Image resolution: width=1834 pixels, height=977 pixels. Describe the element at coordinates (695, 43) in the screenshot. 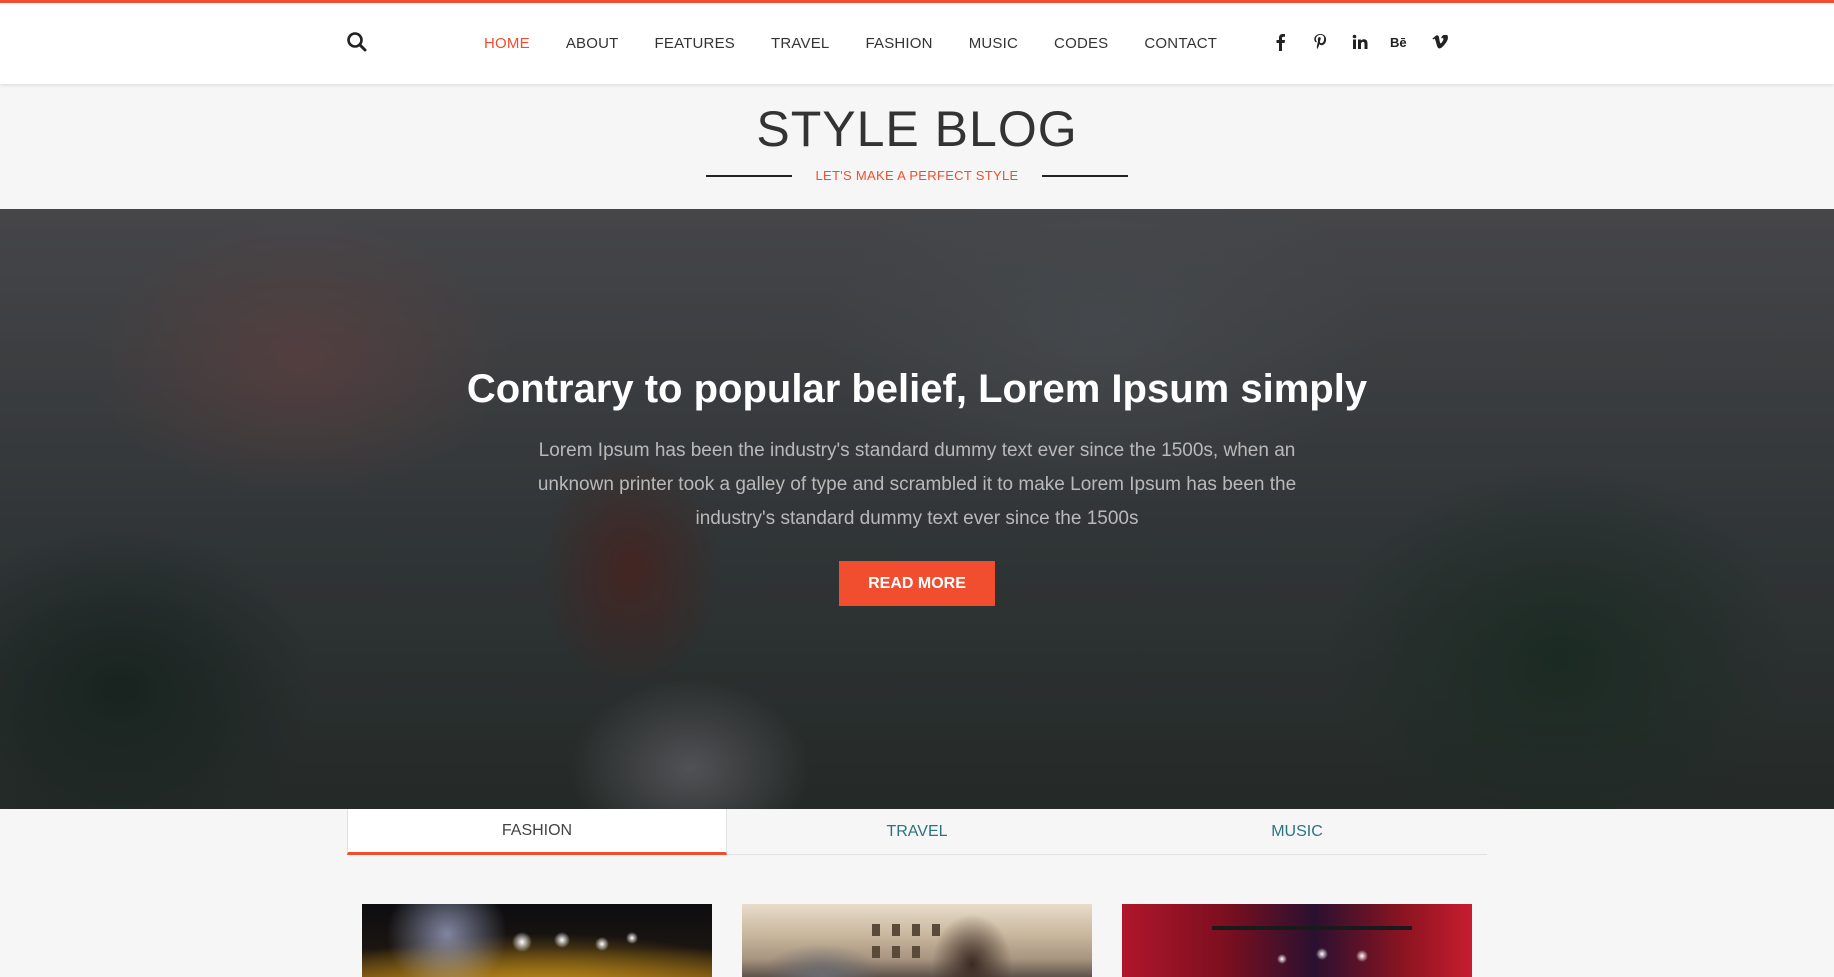

I see `nav-item-features: FEATURES` at that location.